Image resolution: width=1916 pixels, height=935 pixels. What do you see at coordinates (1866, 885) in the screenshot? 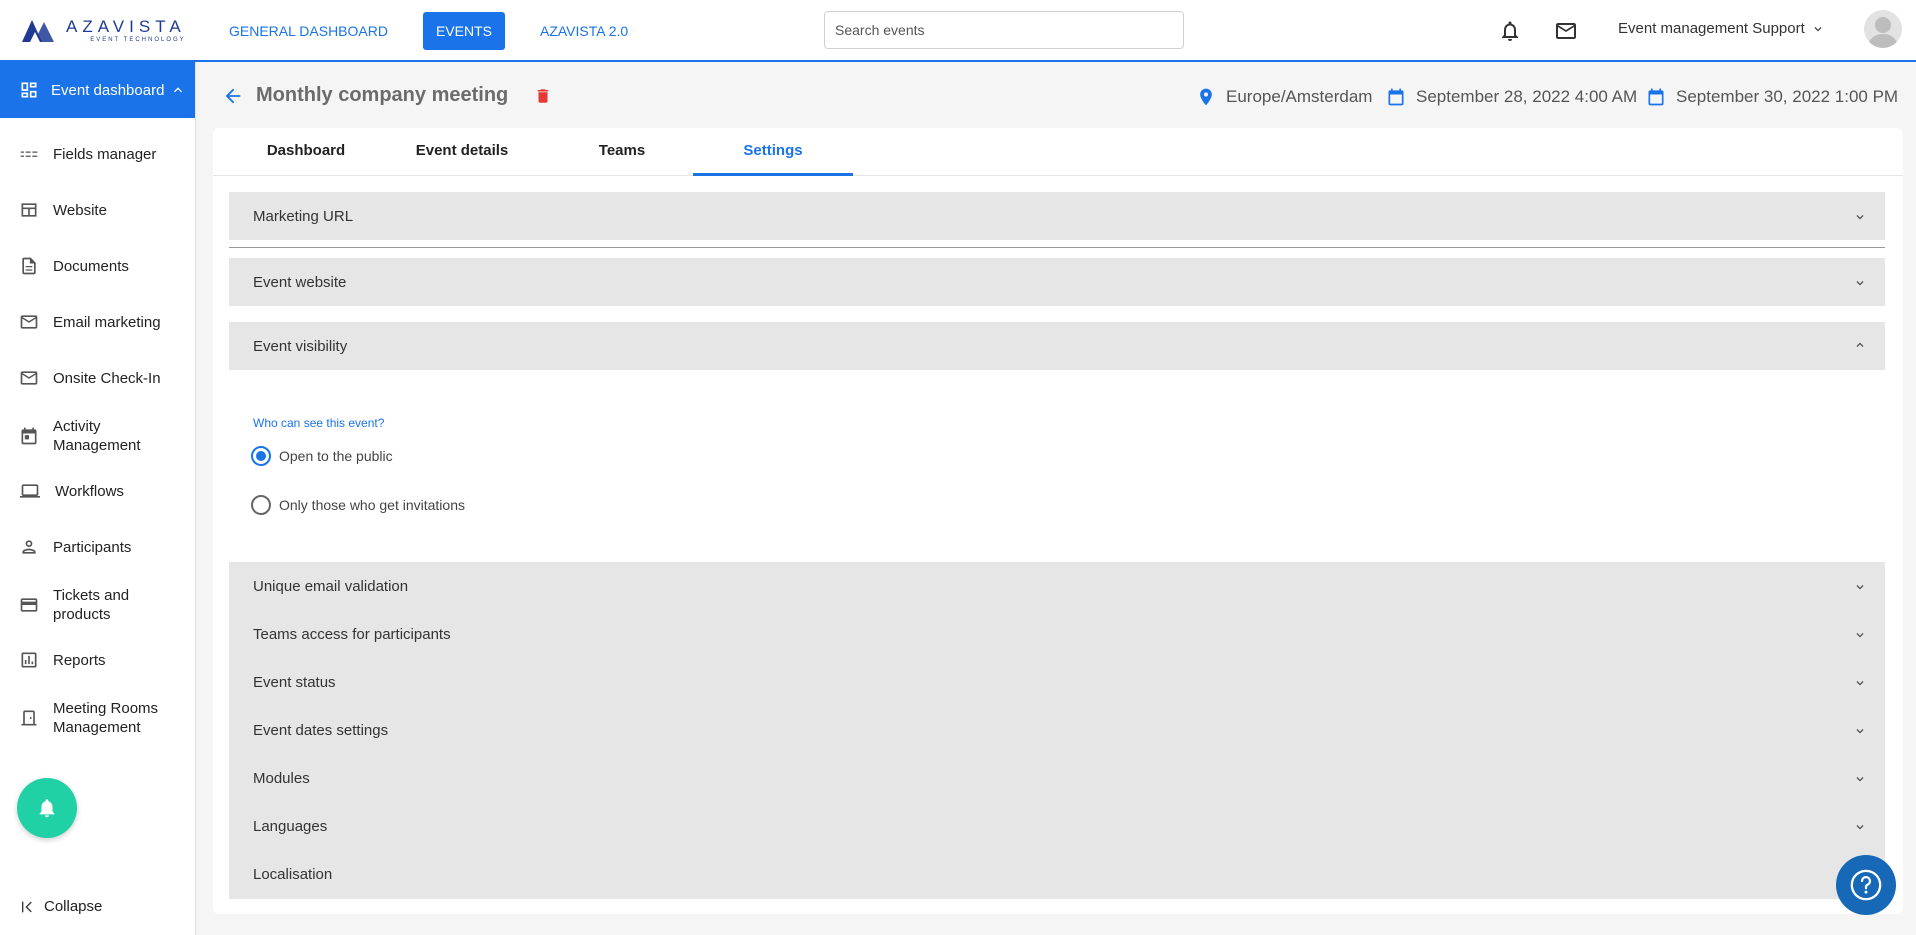
I see `help-button` at bounding box center [1866, 885].